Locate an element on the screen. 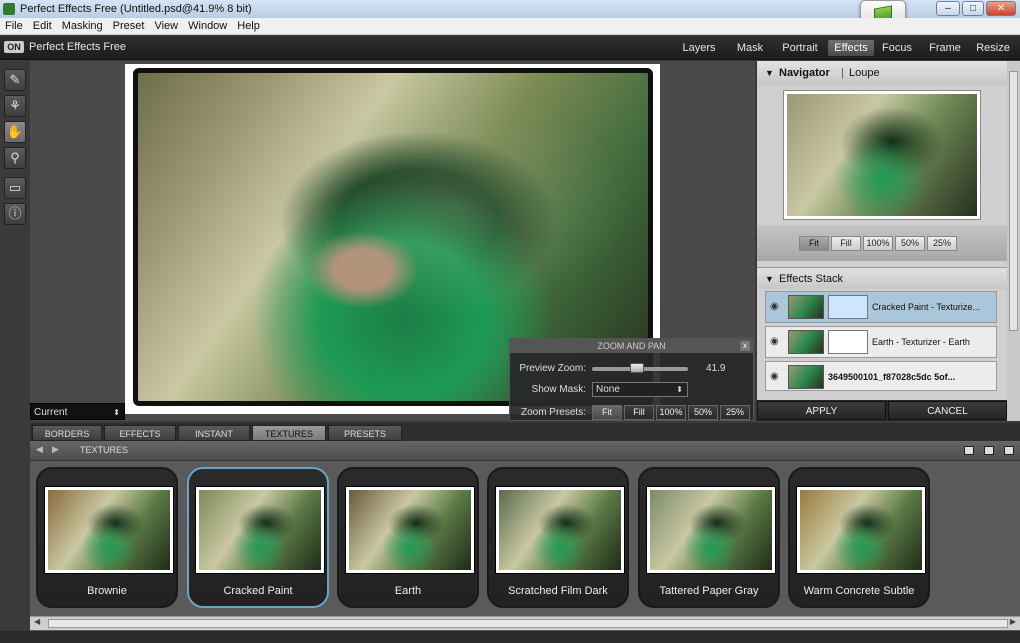  preset-card-tattered-paper-gray: Tattered Paper Gray is located at coordinates (709, 537).